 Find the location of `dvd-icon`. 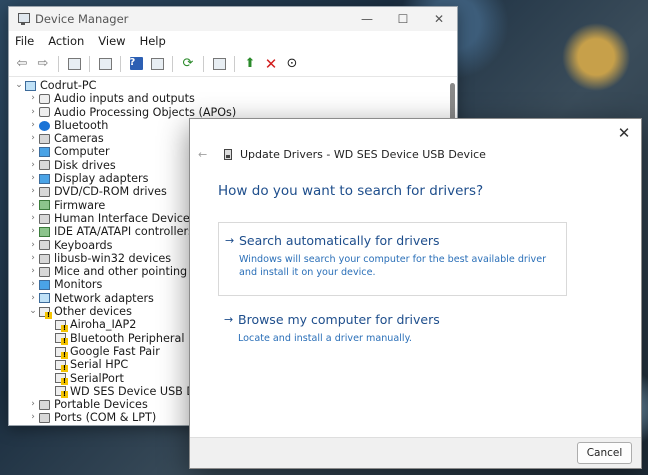

dvd-icon is located at coordinates (44, 192).